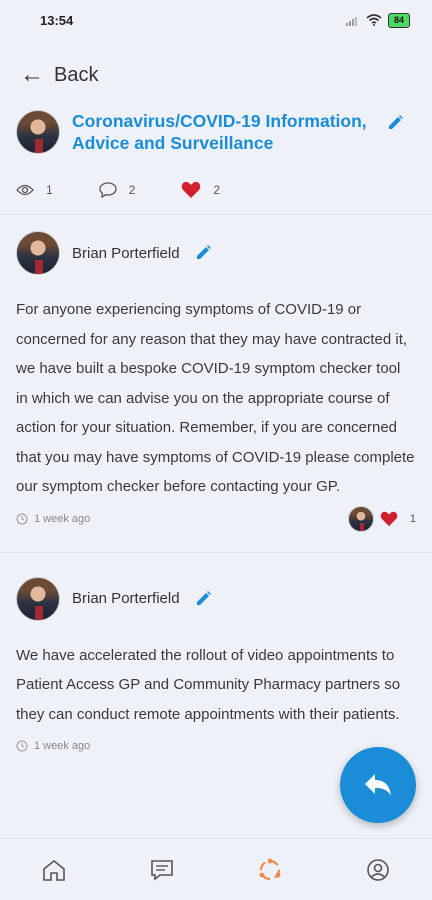 The height and width of the screenshot is (900, 432). Describe the element at coordinates (132, 190) in the screenshot. I see `comments-count: 2` at that location.